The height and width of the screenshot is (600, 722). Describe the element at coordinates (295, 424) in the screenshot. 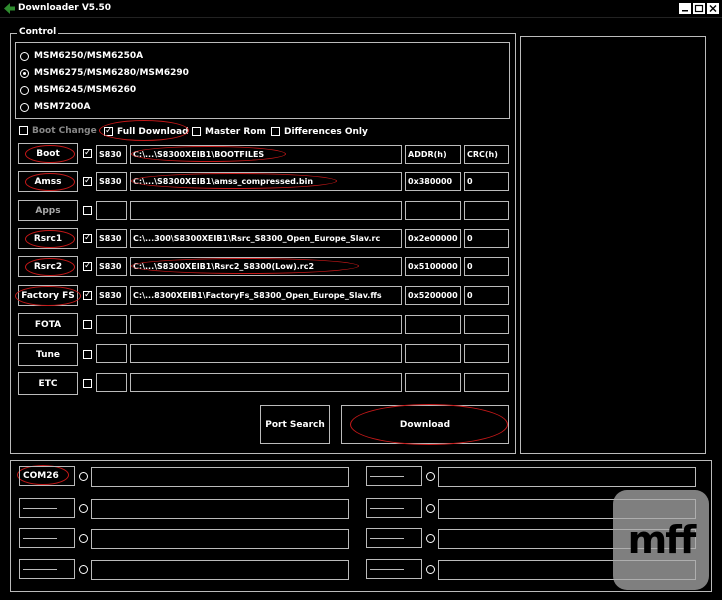

I see `port-search-button: Port Search` at that location.